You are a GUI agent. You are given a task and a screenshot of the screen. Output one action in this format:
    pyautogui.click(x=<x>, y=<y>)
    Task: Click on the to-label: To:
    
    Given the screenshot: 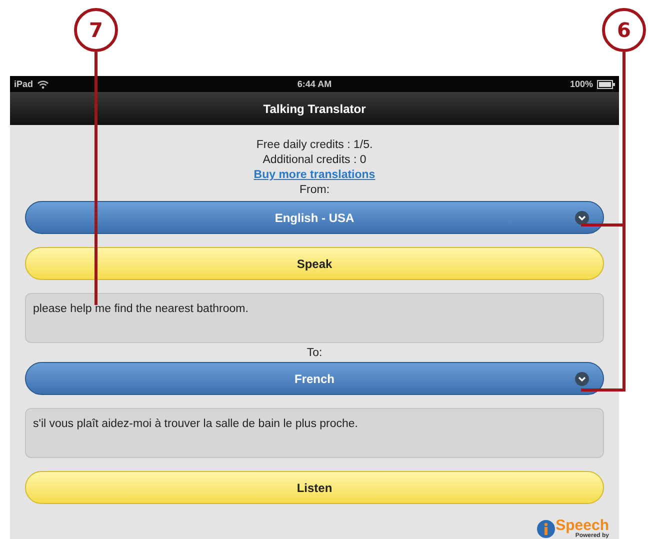 What is the action you would take?
    pyautogui.click(x=314, y=353)
    